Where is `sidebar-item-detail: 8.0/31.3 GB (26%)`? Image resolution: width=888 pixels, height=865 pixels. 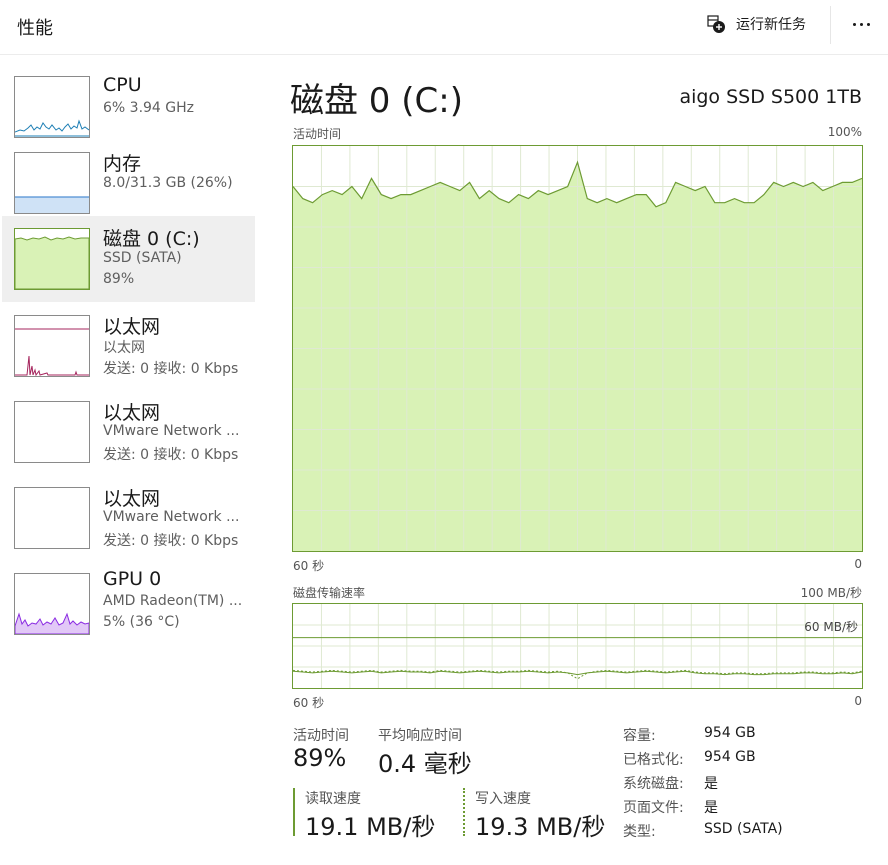 sidebar-item-detail: 8.0/31.3 GB (26%) is located at coordinates (168, 183).